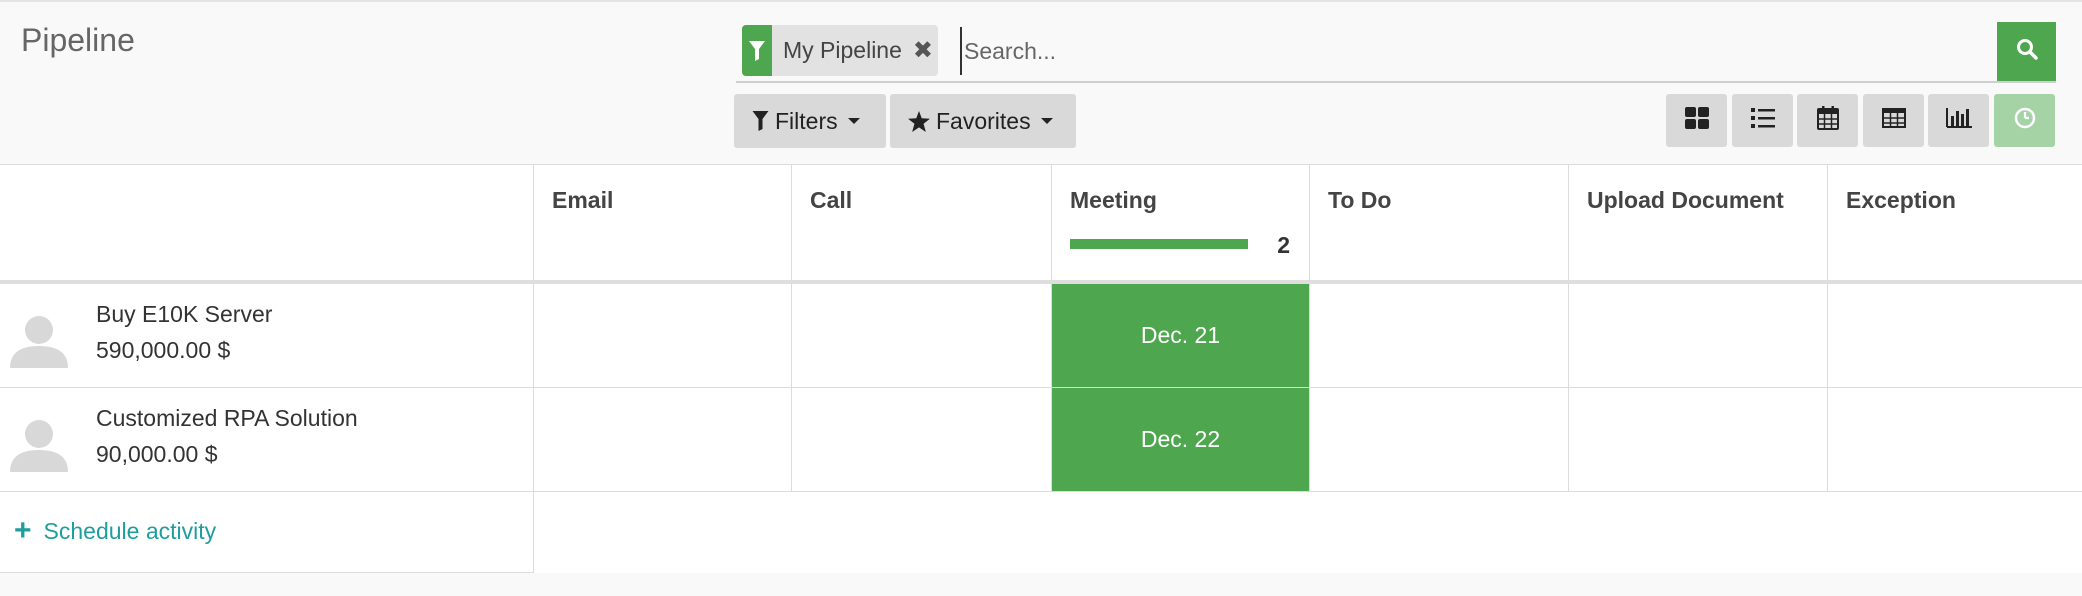 This screenshot has width=2082, height=596. I want to click on view-calendar-button, so click(1827, 120).